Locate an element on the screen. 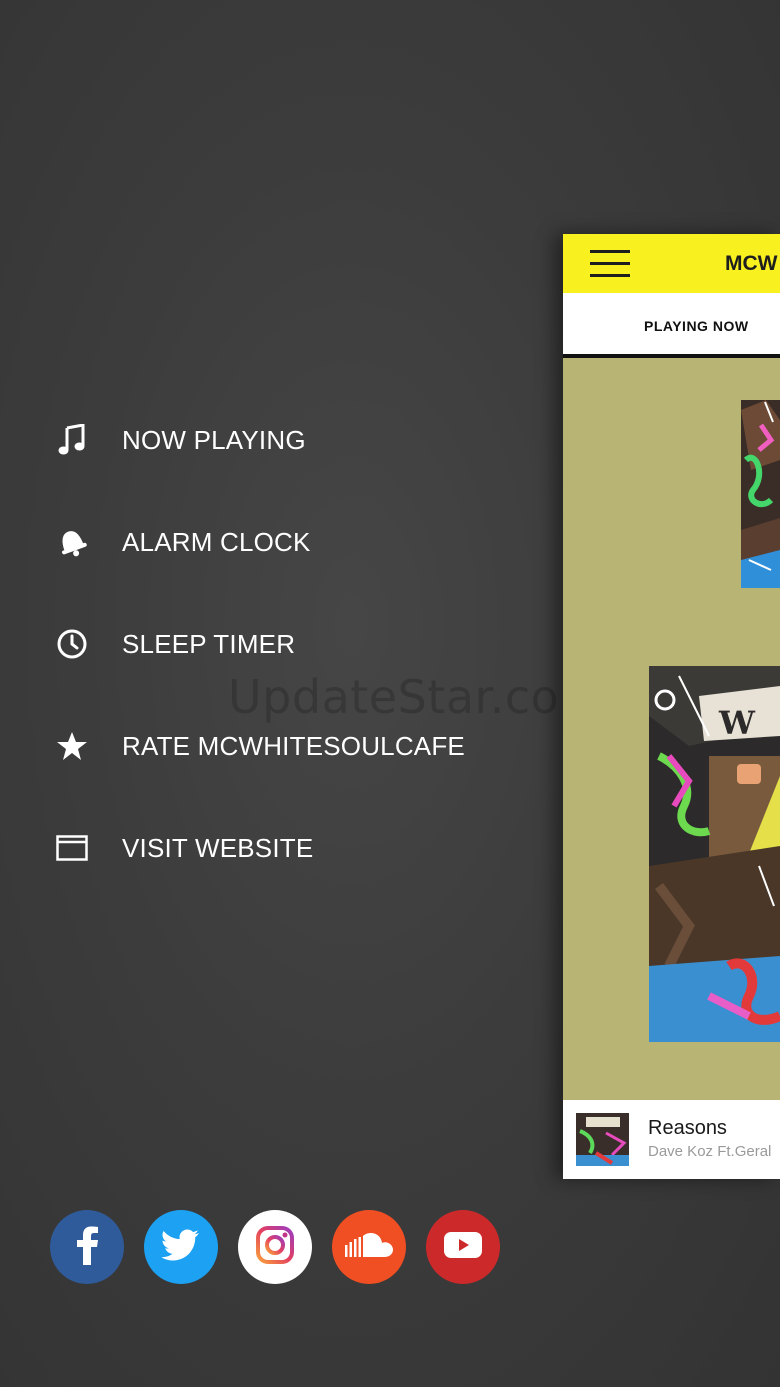 The image size is (780, 1387). track-thumbnail is located at coordinates (602, 1139).